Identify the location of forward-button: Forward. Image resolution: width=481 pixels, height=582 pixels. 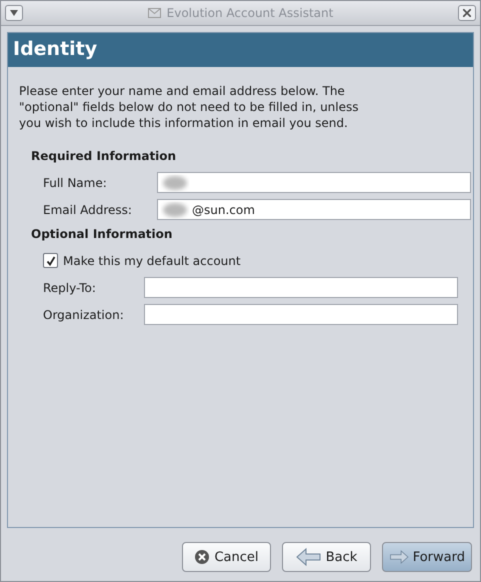
(427, 557).